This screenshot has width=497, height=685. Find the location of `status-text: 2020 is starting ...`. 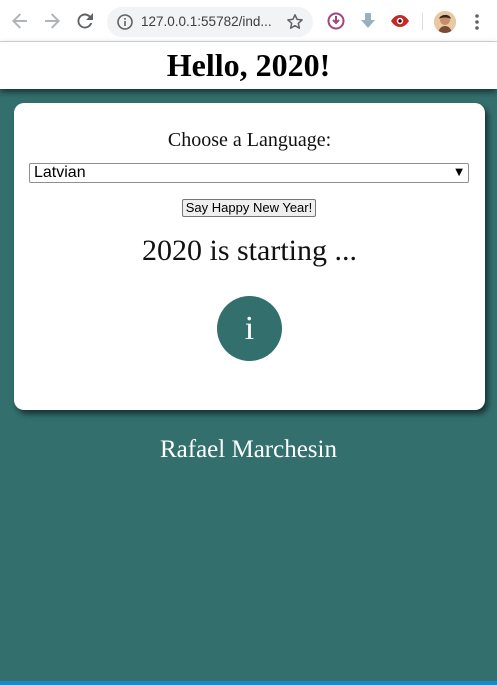

status-text: 2020 is starting ... is located at coordinates (249, 250).